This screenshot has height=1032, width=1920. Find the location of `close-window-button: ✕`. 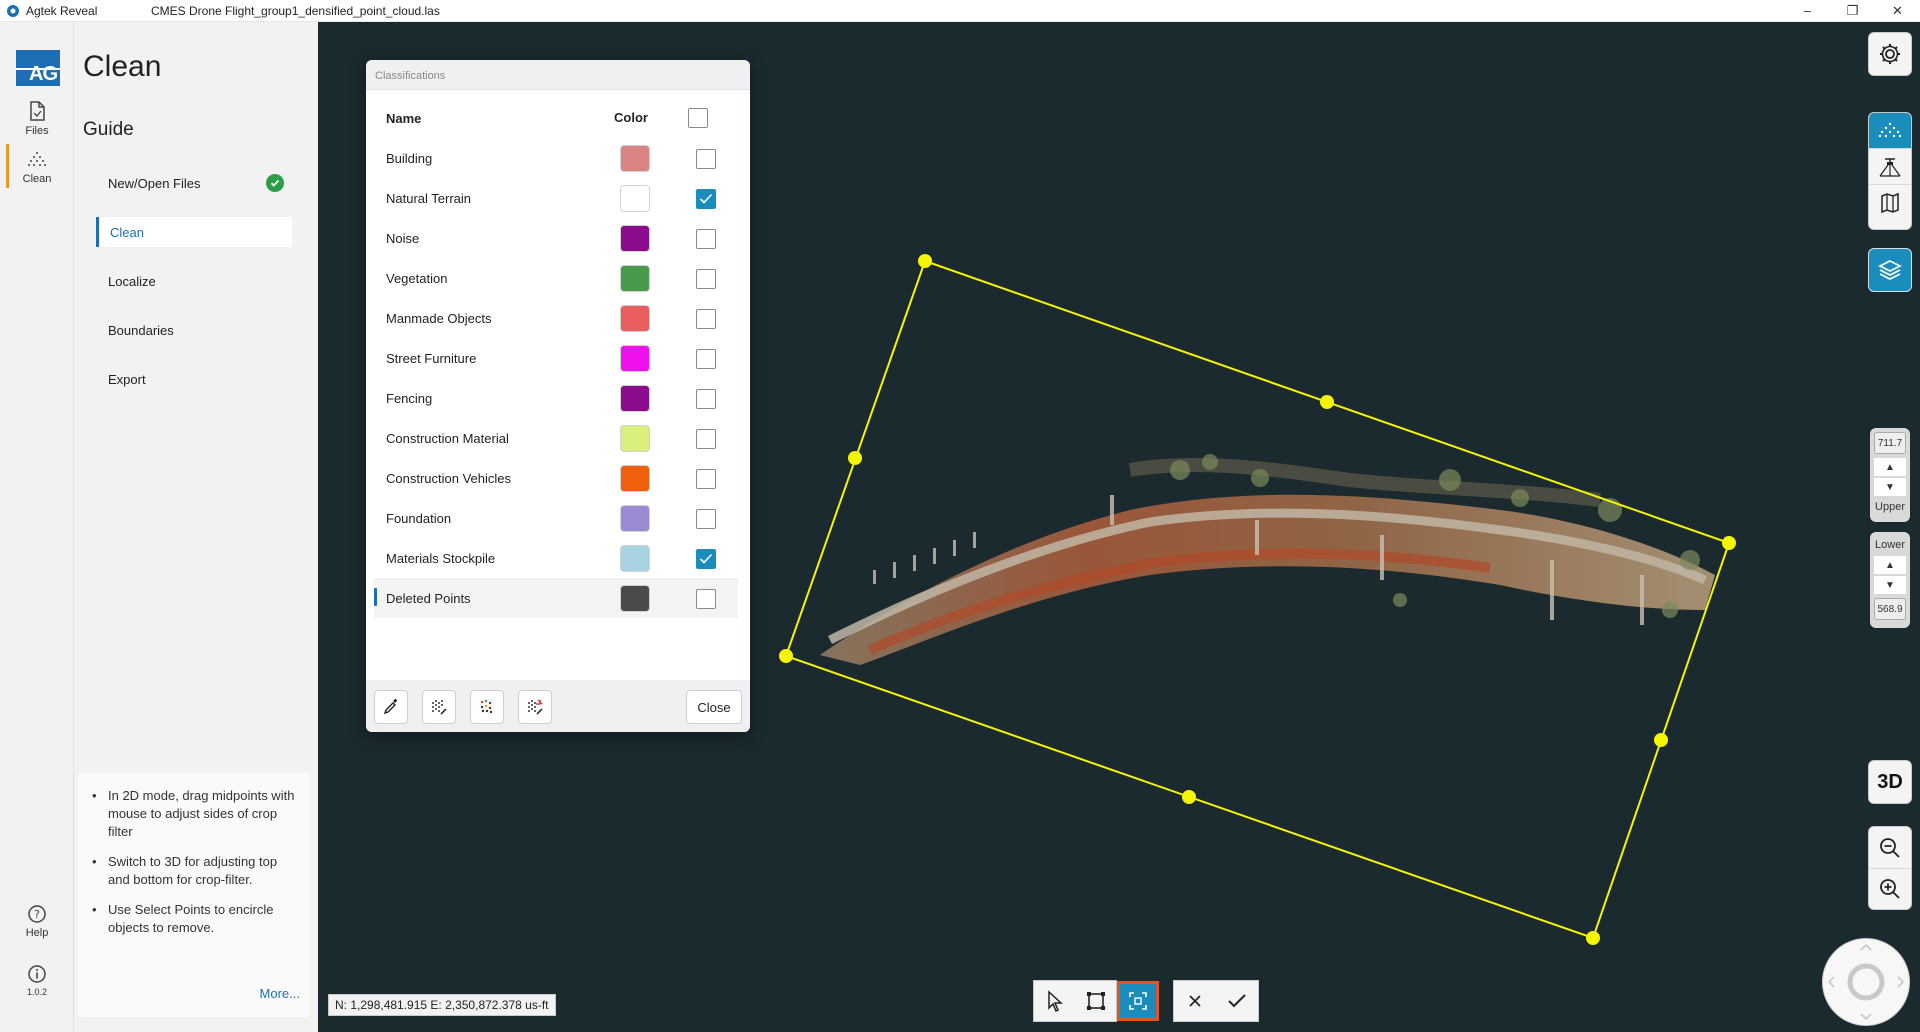

close-window-button: ✕ is located at coordinates (1897, 11).